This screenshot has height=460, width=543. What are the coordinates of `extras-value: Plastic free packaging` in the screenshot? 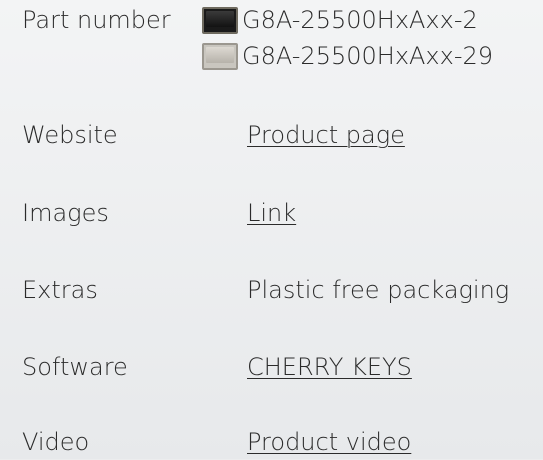 It's located at (378, 290).